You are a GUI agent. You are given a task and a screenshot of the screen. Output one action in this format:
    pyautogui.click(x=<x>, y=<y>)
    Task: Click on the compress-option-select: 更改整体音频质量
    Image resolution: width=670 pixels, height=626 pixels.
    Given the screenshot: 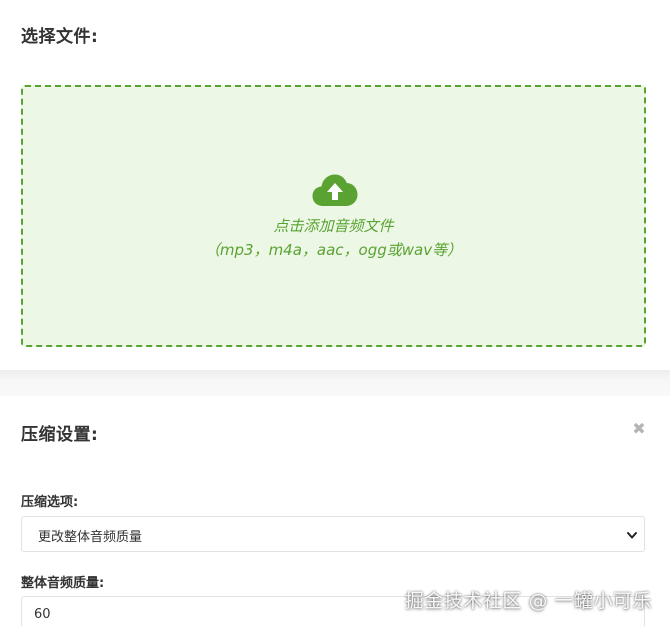 What is the action you would take?
    pyautogui.click(x=333, y=534)
    